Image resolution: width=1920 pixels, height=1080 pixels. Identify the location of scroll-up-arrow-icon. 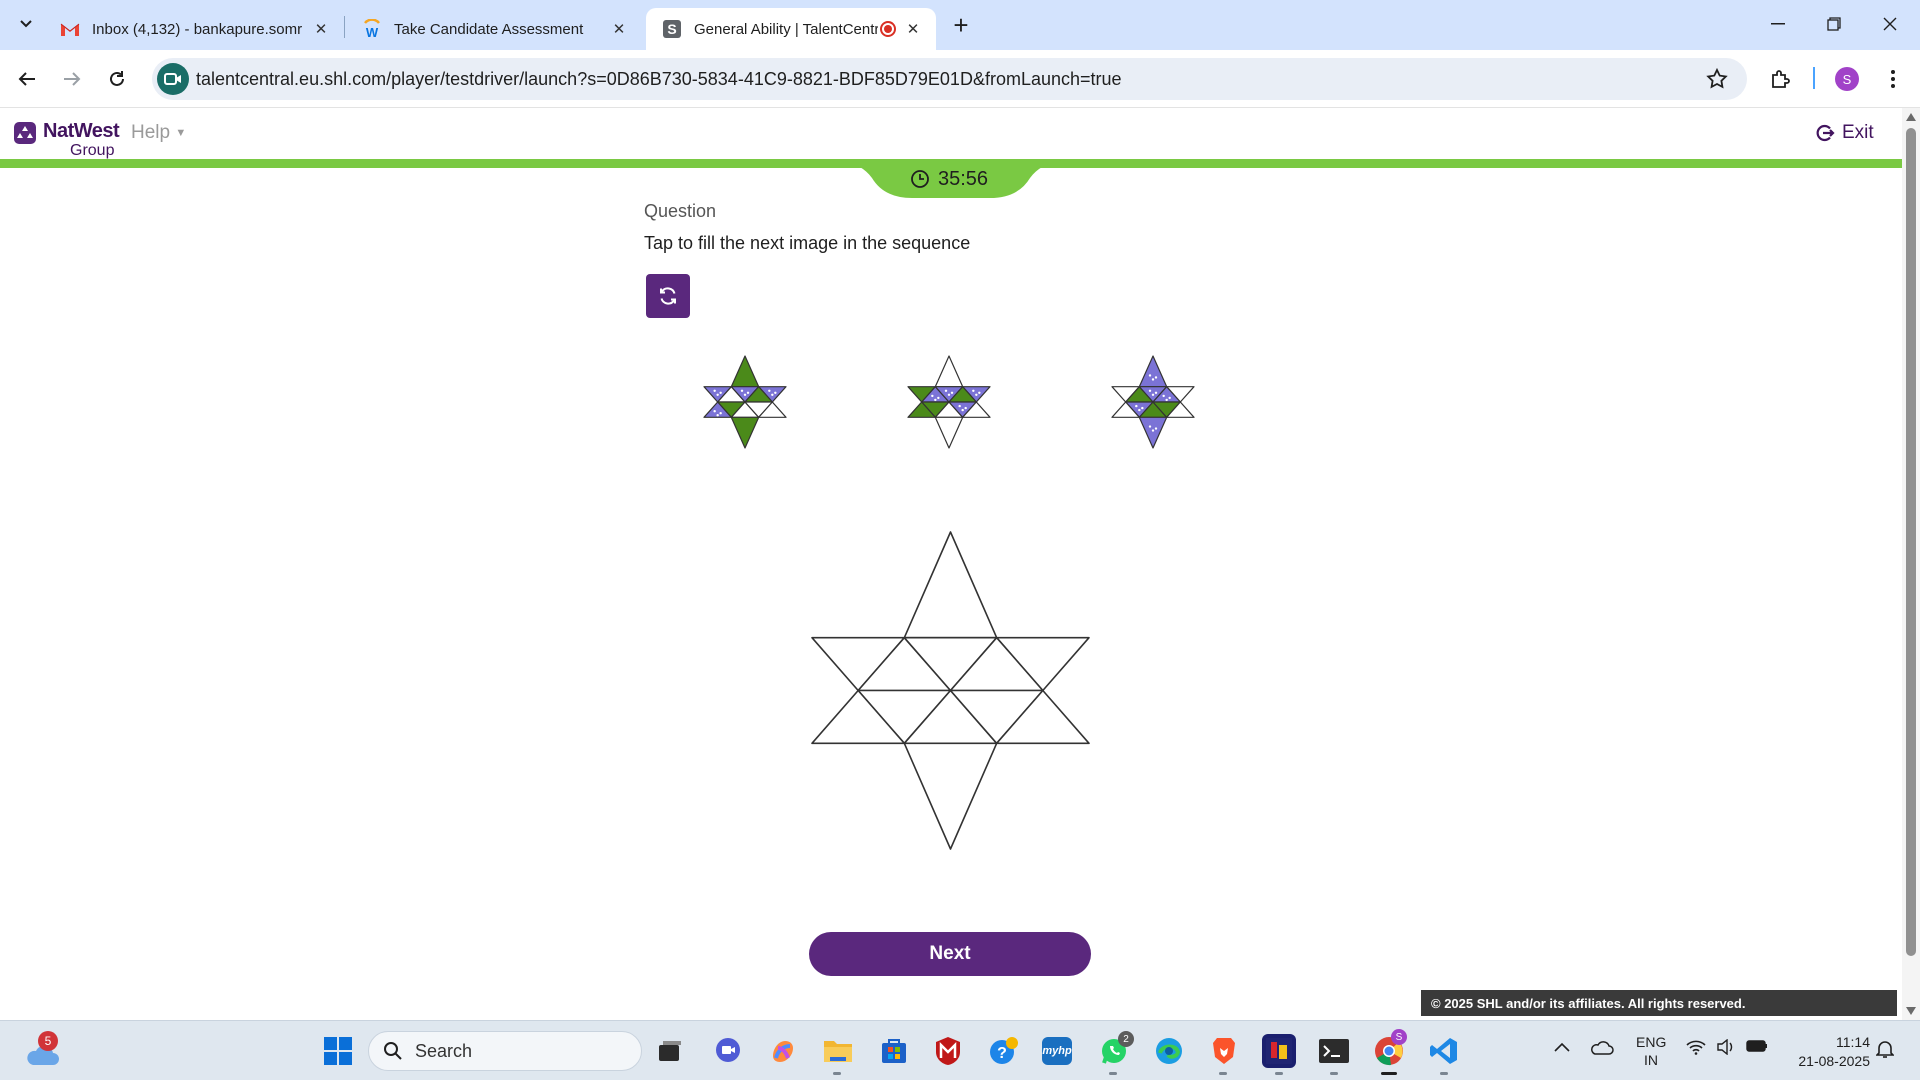
(1911, 117).